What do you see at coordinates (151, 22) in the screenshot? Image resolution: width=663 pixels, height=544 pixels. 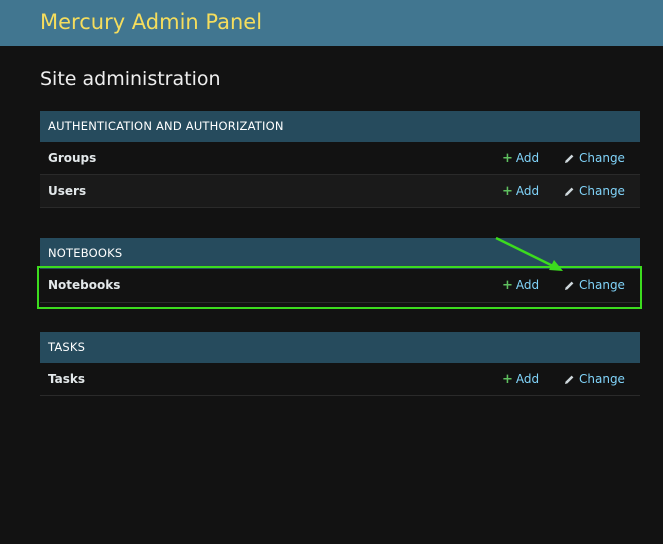 I see `site-name: Mercury Admin Panel` at bounding box center [151, 22].